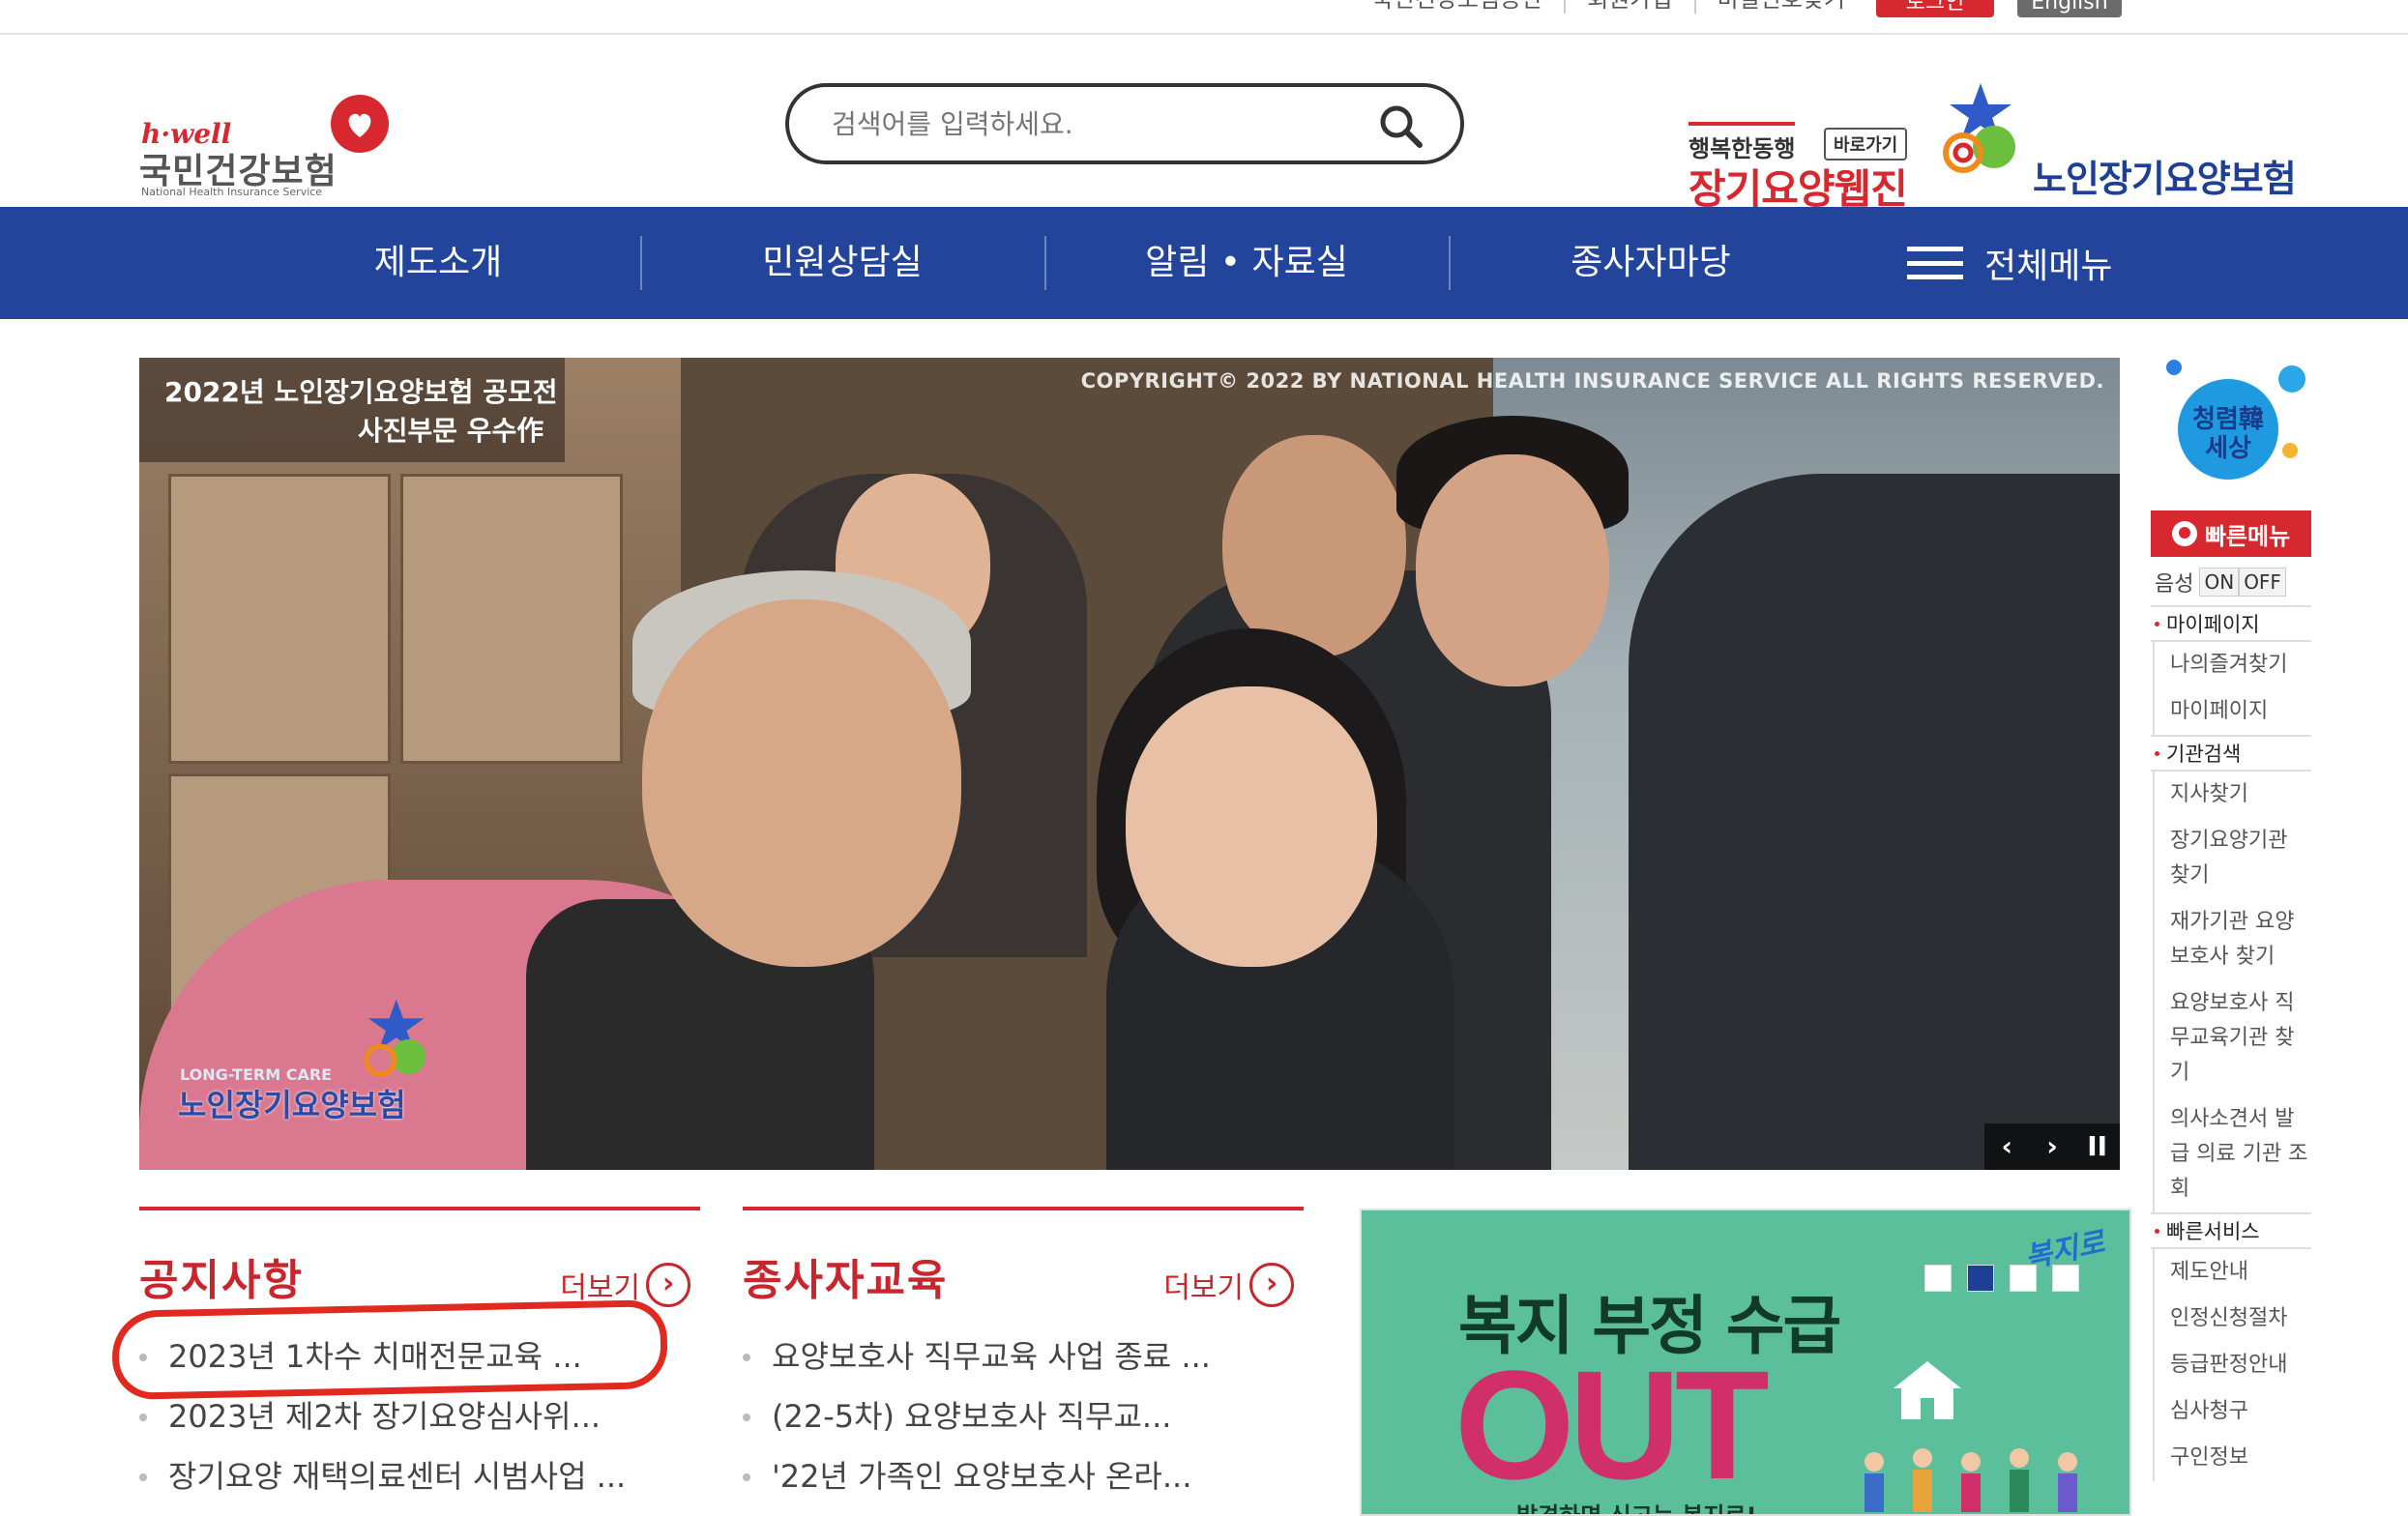  I want to click on quick-item-care-worker-search: 재가기관 요양보호사 찾기, so click(2232, 939).